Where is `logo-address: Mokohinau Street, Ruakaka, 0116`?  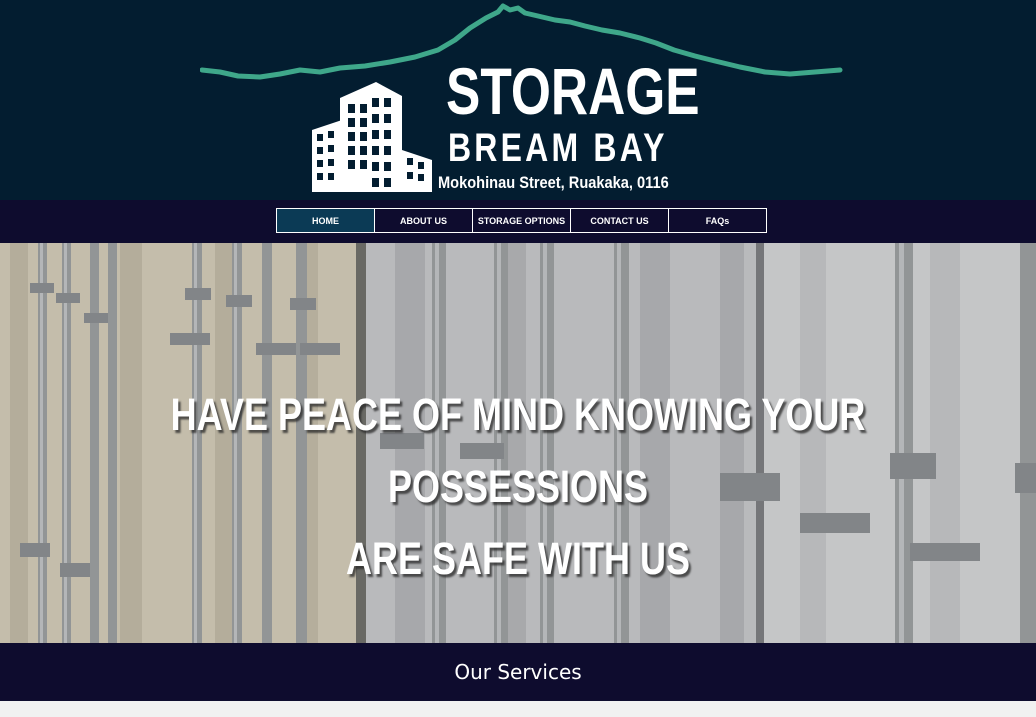 logo-address: Mokohinau Street, Ruakaka, 0116 is located at coordinates (553, 182).